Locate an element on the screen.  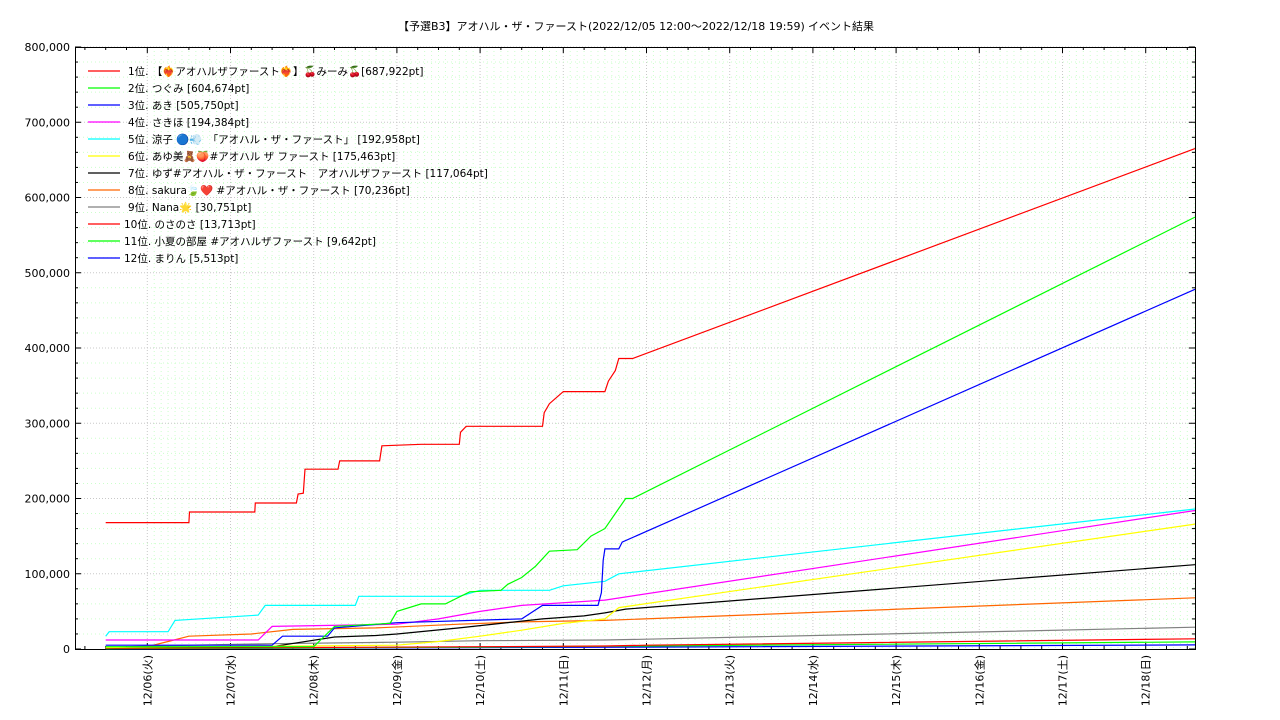
x-tick-label: 12/07(水) is located at coordinates (231, 680).